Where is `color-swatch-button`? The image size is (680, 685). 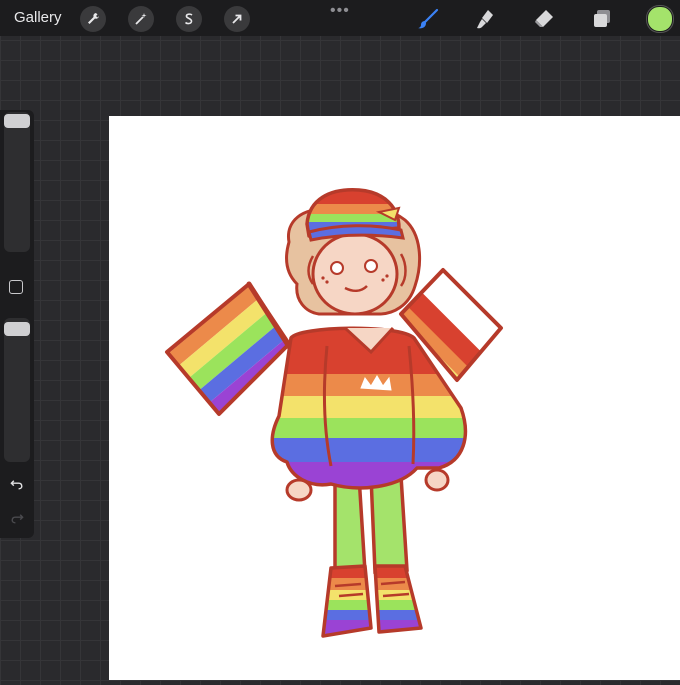
color-swatch-button is located at coordinates (660, 19).